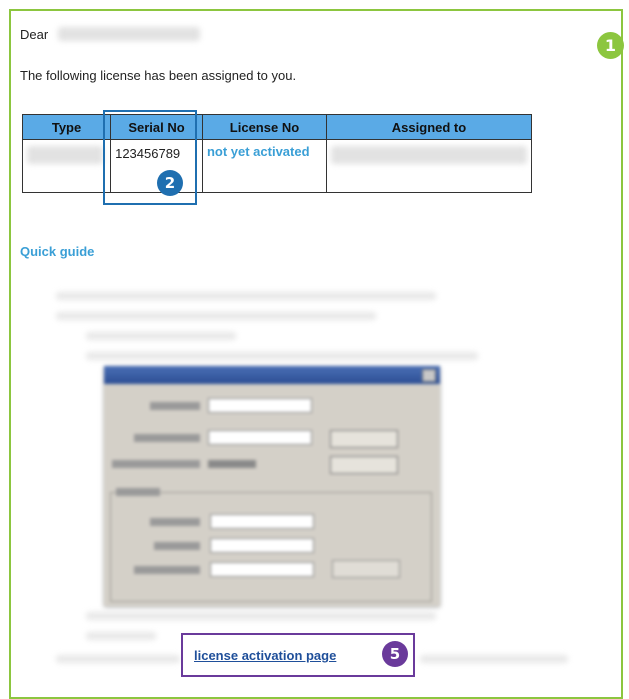 The image size is (629, 699). I want to click on type-cell, so click(66, 166).